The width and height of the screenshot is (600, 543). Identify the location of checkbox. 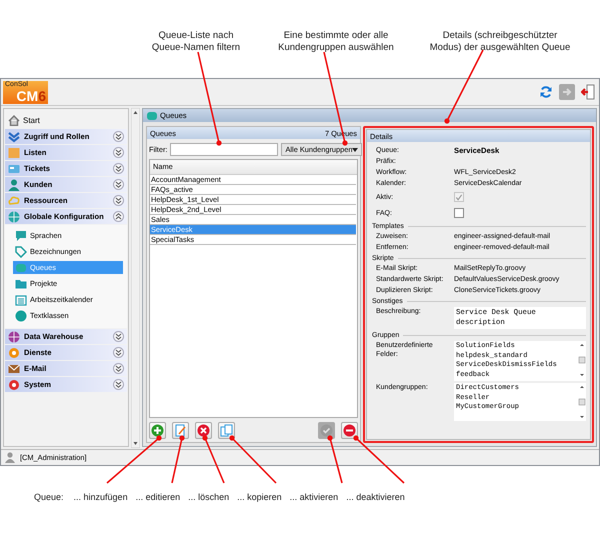
(459, 213).